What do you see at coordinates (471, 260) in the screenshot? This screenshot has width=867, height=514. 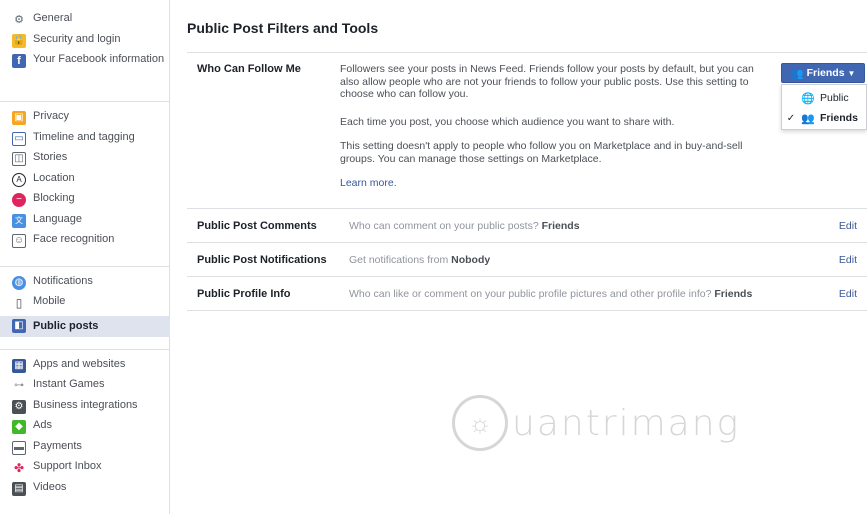 I see `row-summary-value: Nobody` at bounding box center [471, 260].